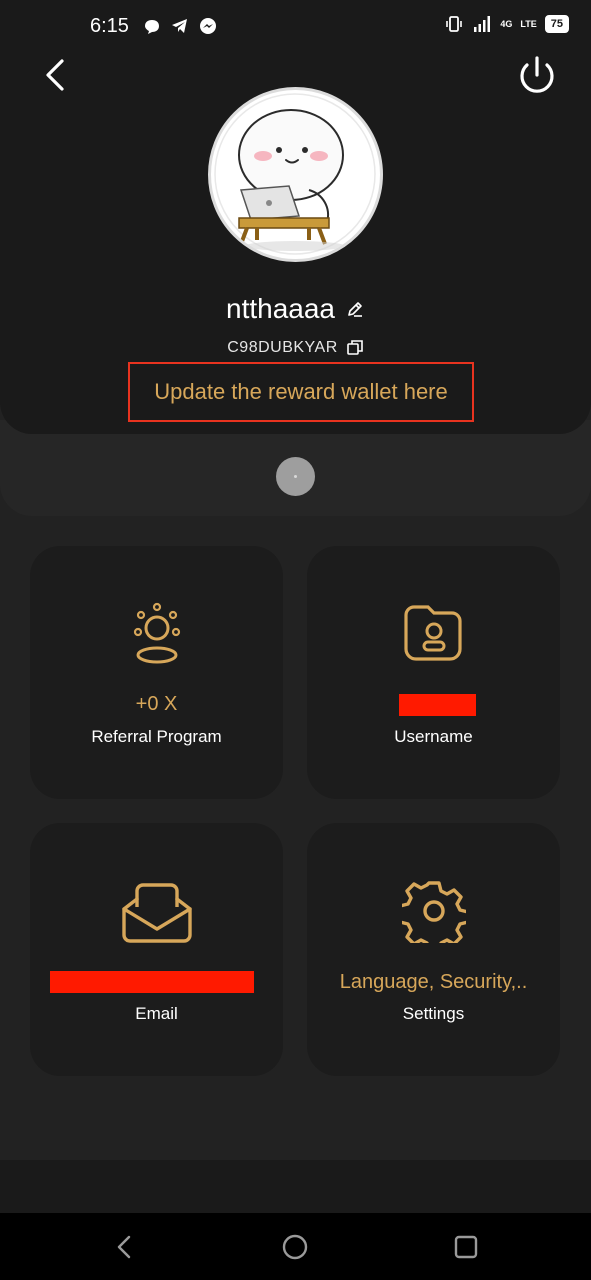  I want to click on avatar-illustration, so click(295, 174).